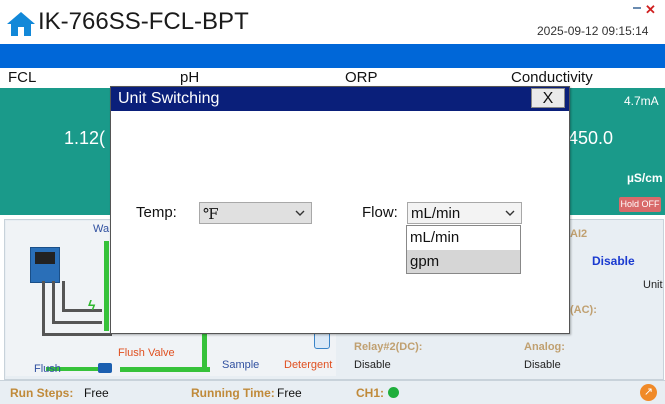  What do you see at coordinates (289, 393) in the screenshot?
I see `running-time-value: Free` at bounding box center [289, 393].